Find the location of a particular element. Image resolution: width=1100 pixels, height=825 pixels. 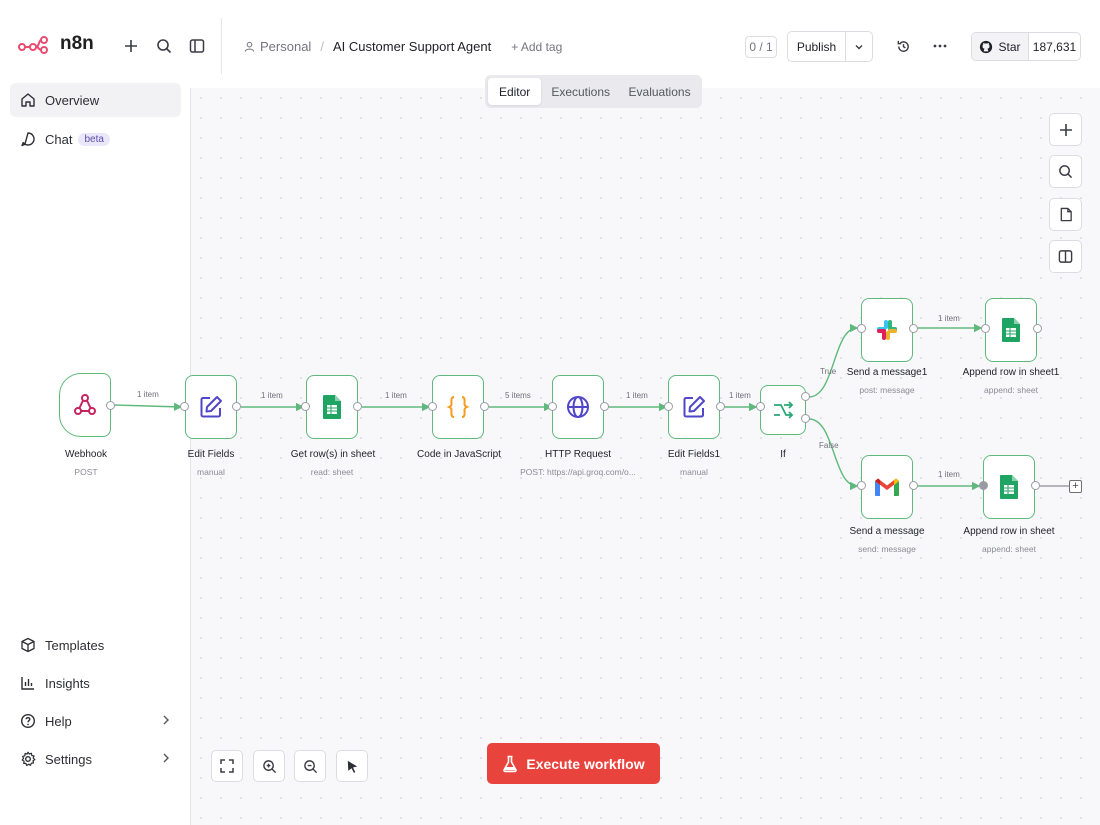

node-append-row-in-sheet is located at coordinates (1009, 487).